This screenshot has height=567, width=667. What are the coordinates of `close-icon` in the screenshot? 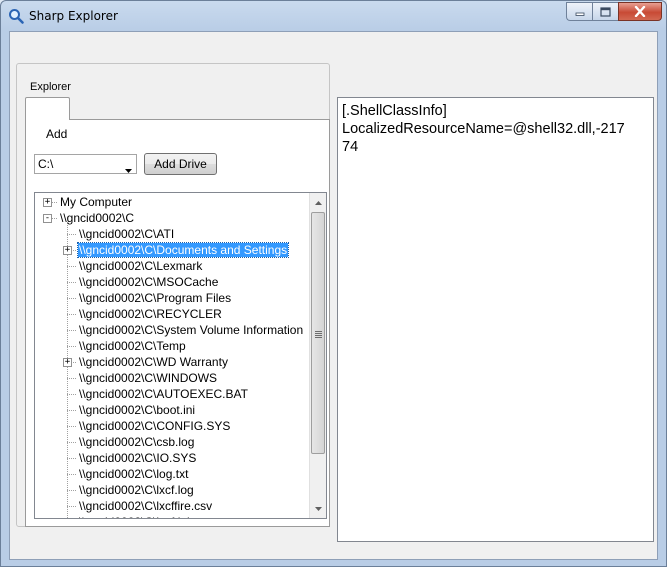 It's located at (640, 11).